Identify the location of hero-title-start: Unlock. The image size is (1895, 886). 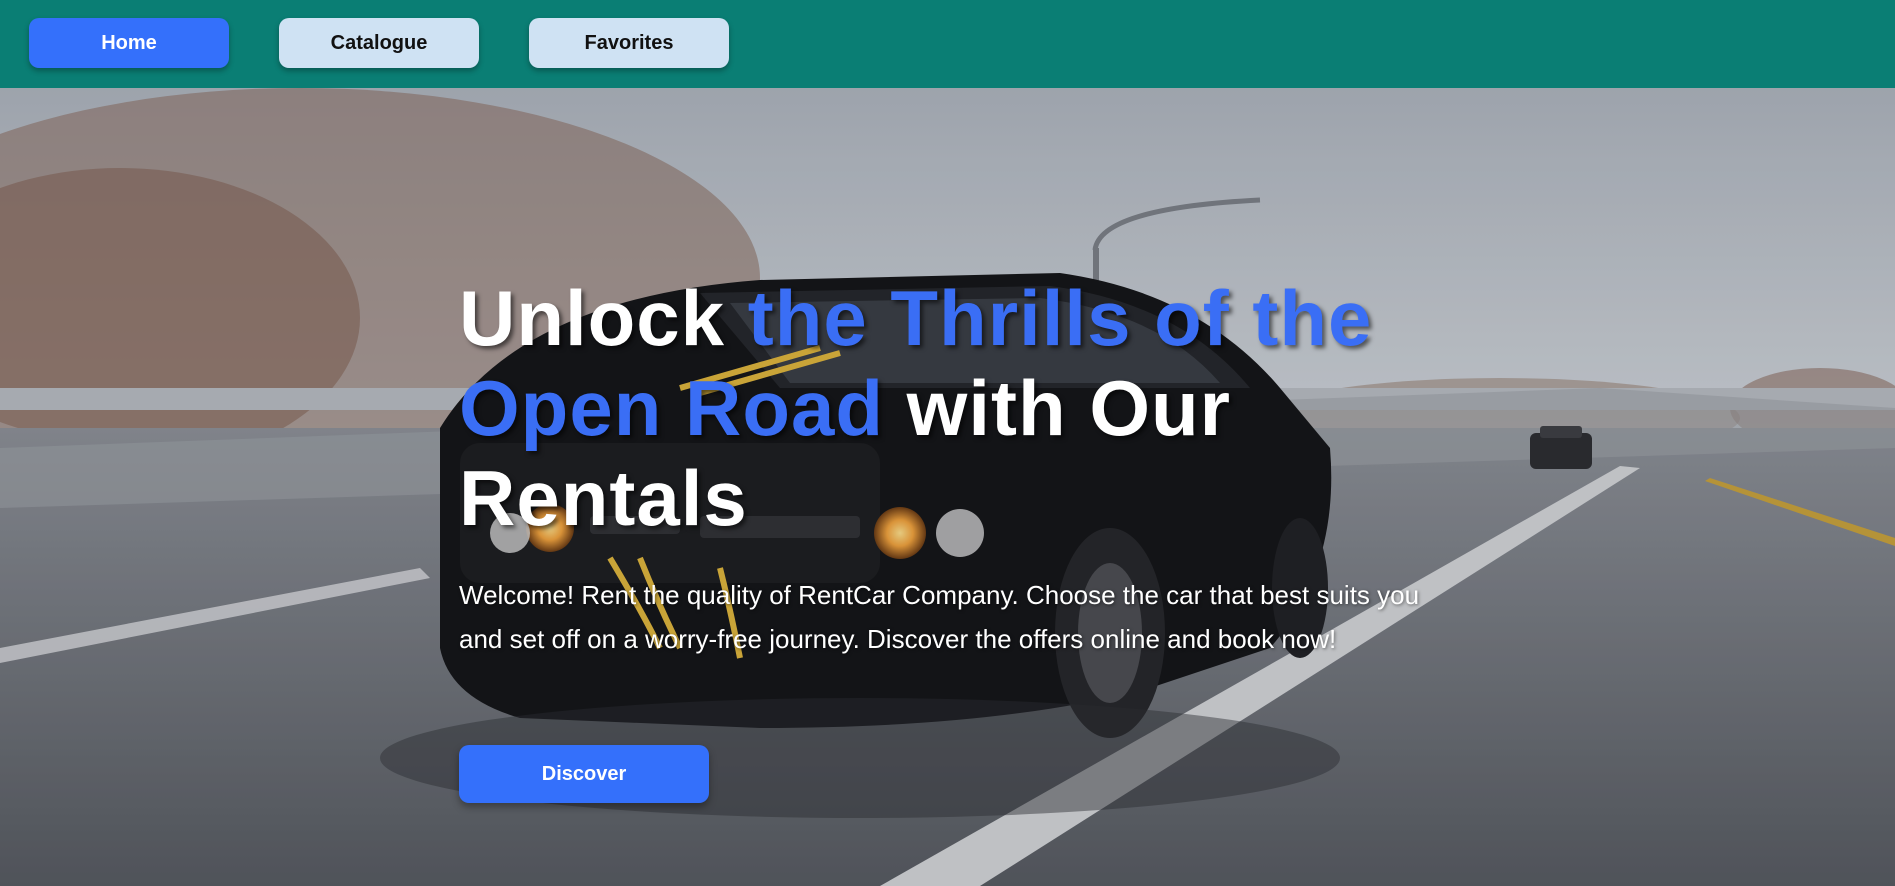
(603, 318).